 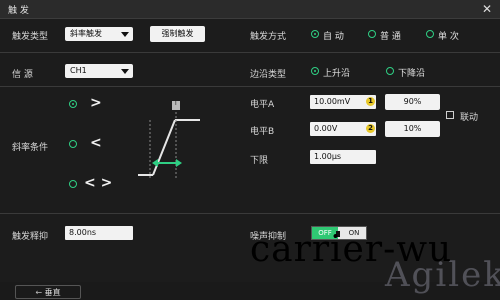 What do you see at coordinates (73, 104) in the screenshot?
I see `condition-greater-radio` at bounding box center [73, 104].